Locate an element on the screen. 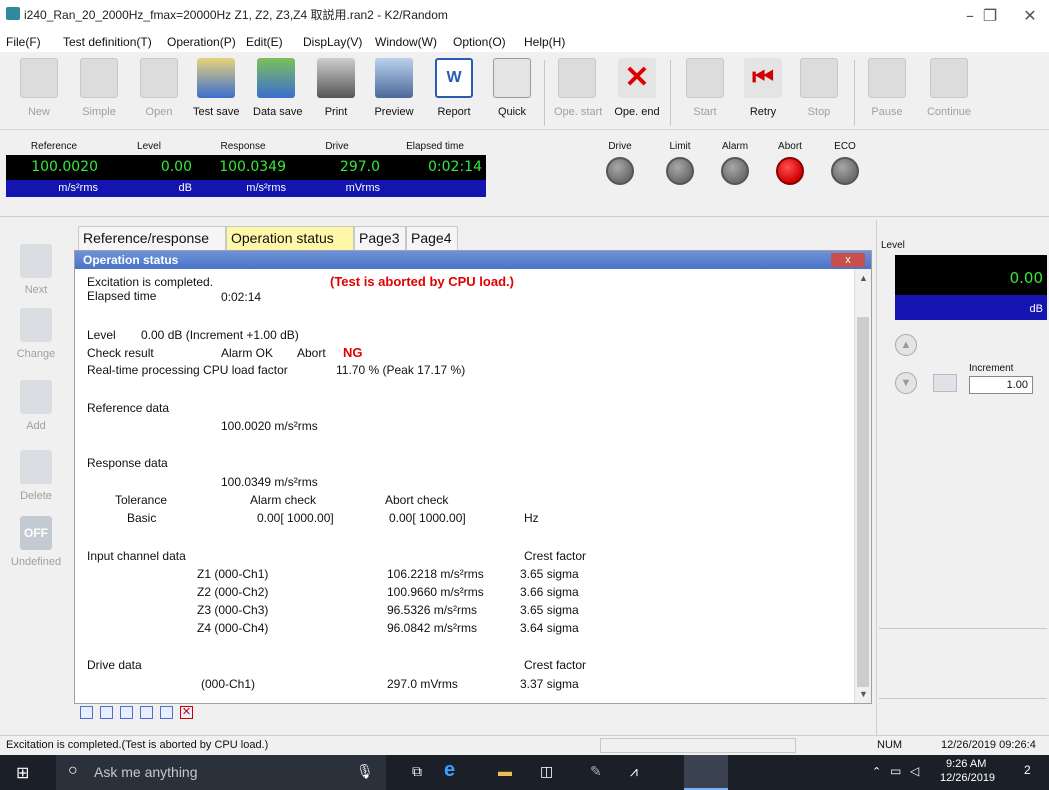  report-button: W Report is located at coordinates (454, 92).